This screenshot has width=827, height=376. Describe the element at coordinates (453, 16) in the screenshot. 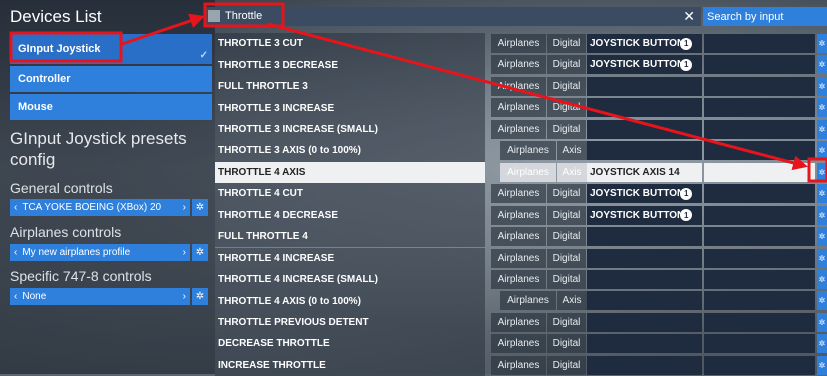

I see `search-bar: Throttle ✕` at that location.